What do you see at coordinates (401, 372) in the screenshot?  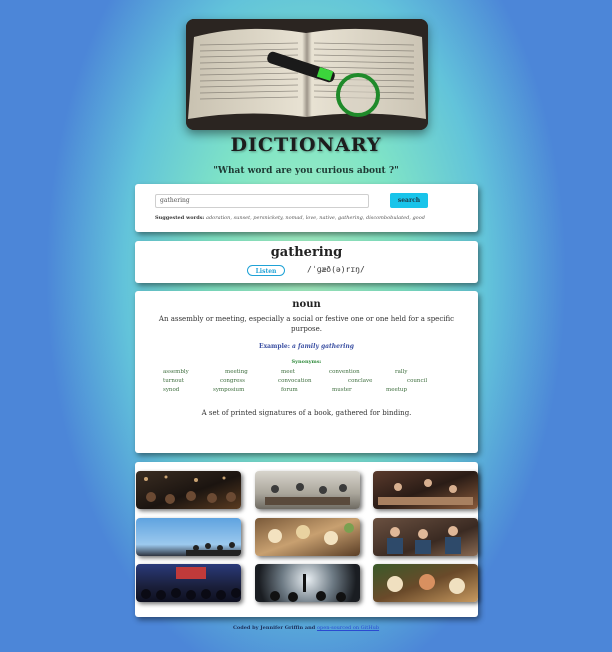 I see `synonym-item: rally` at bounding box center [401, 372].